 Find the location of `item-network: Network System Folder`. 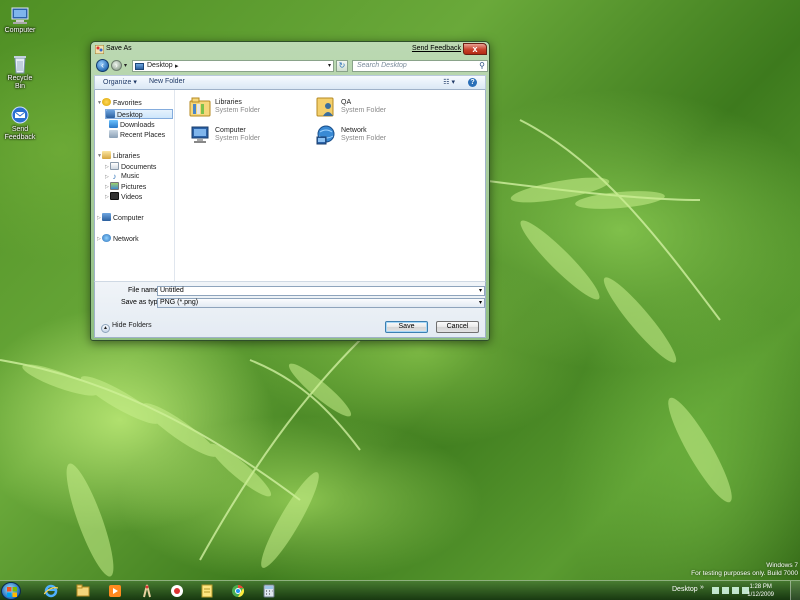

item-network: Network System Folder is located at coordinates (375, 137).